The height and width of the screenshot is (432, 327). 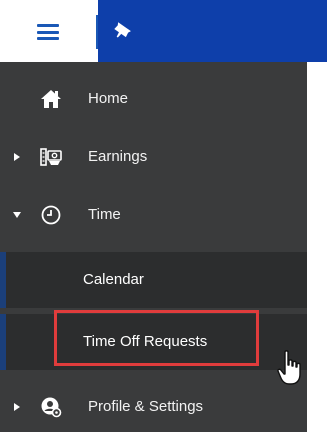 I want to click on sidebar-item-label: Time, so click(x=104, y=214).